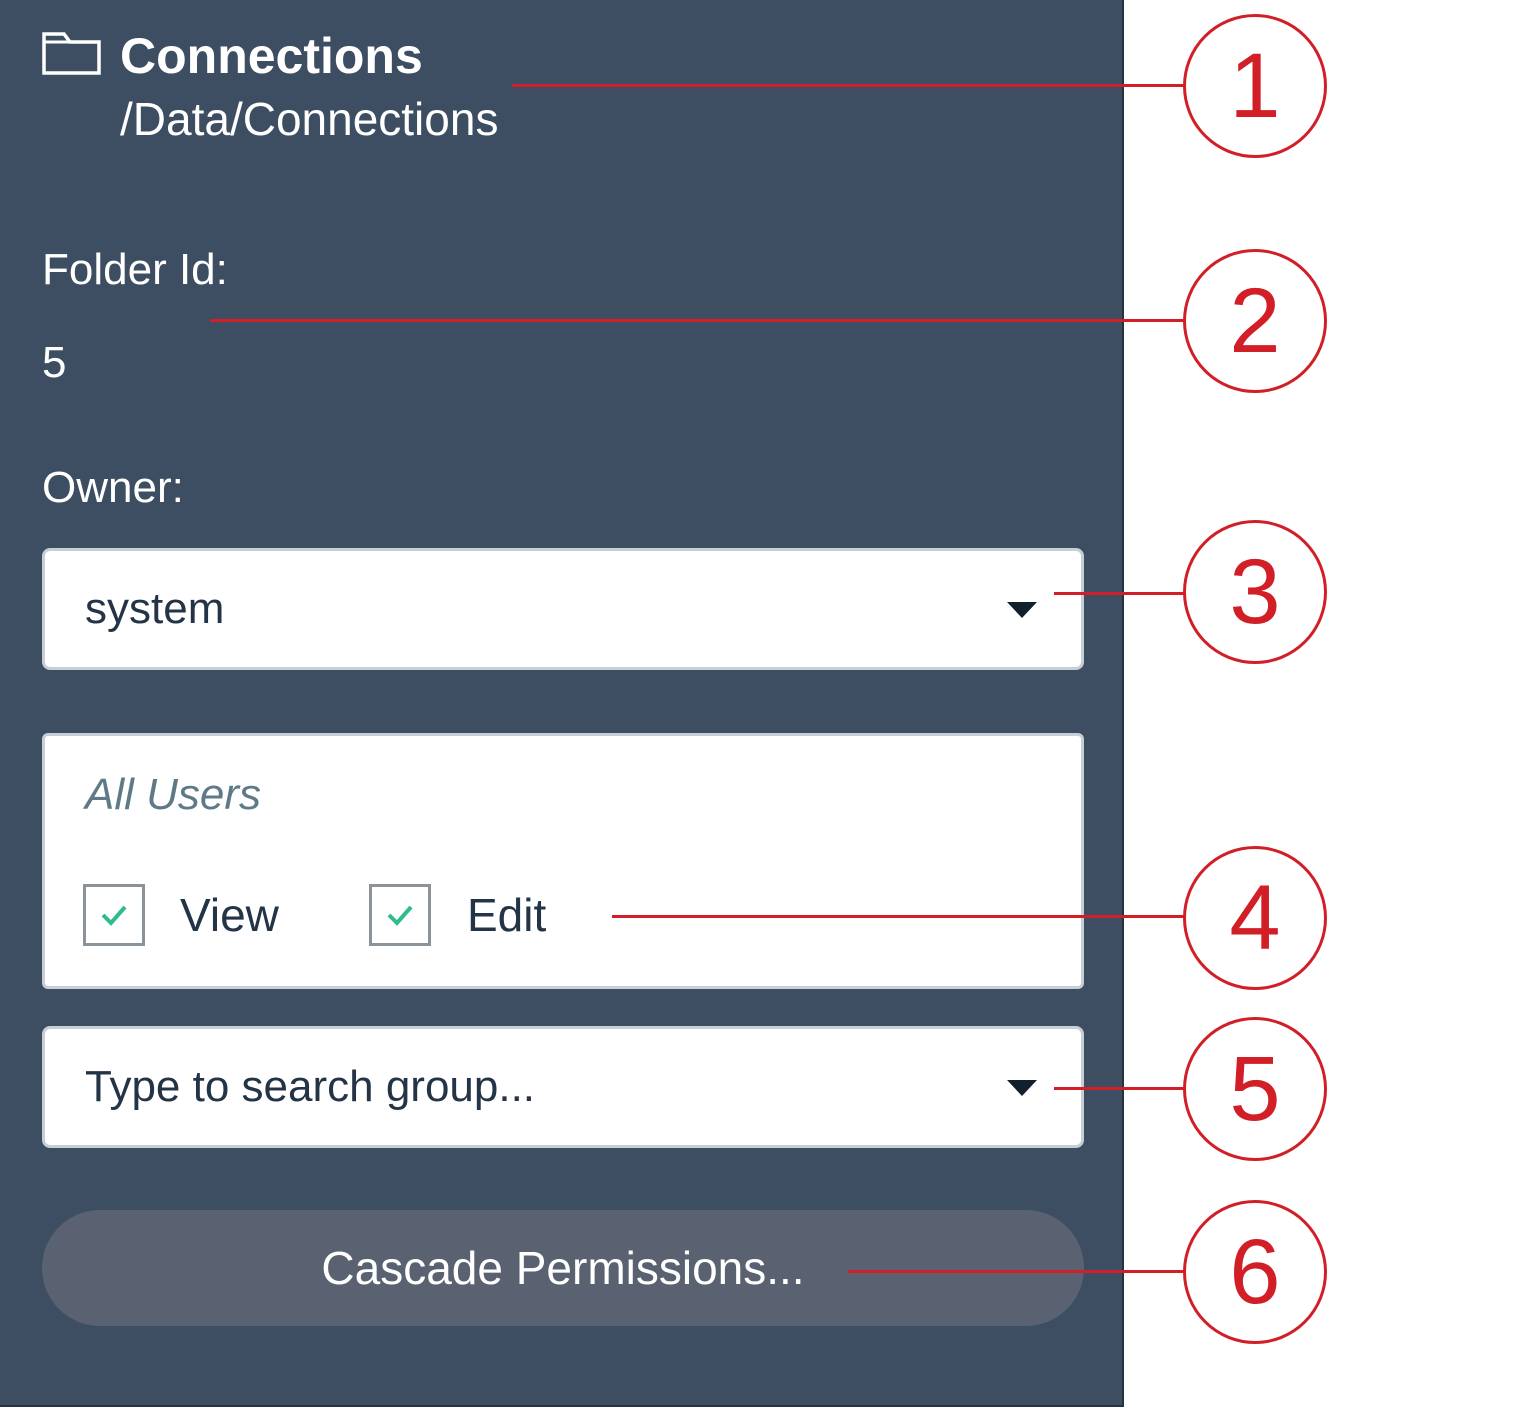 The width and height of the screenshot is (1514, 1413). I want to click on owner-label: Owner:, so click(113, 487).